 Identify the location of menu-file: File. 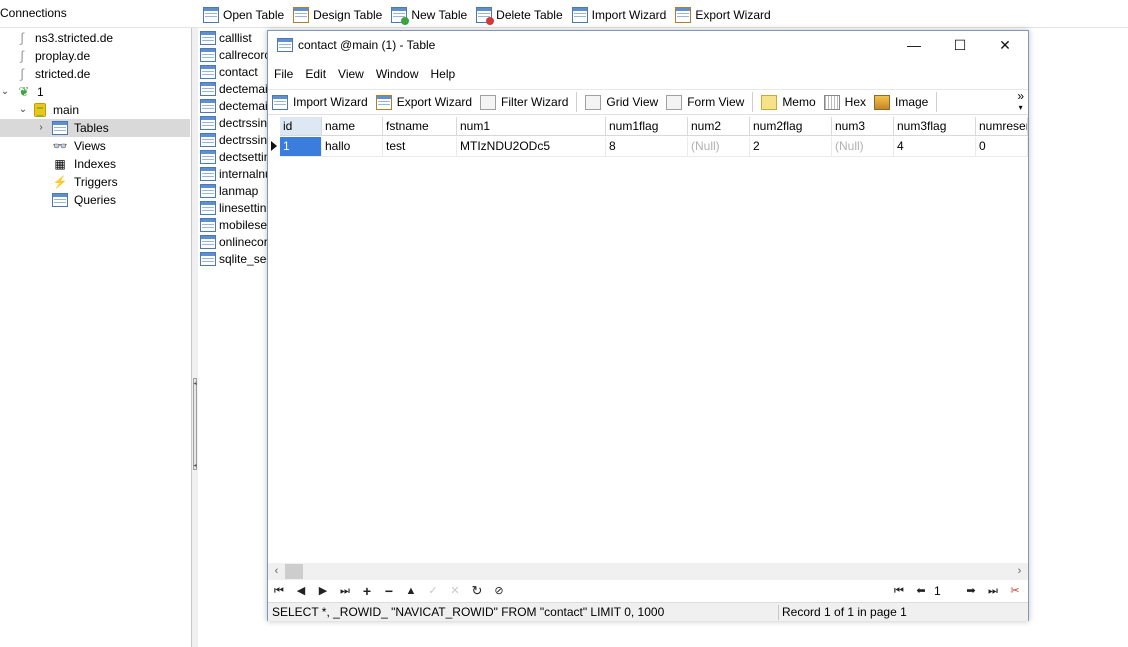
(283, 74).